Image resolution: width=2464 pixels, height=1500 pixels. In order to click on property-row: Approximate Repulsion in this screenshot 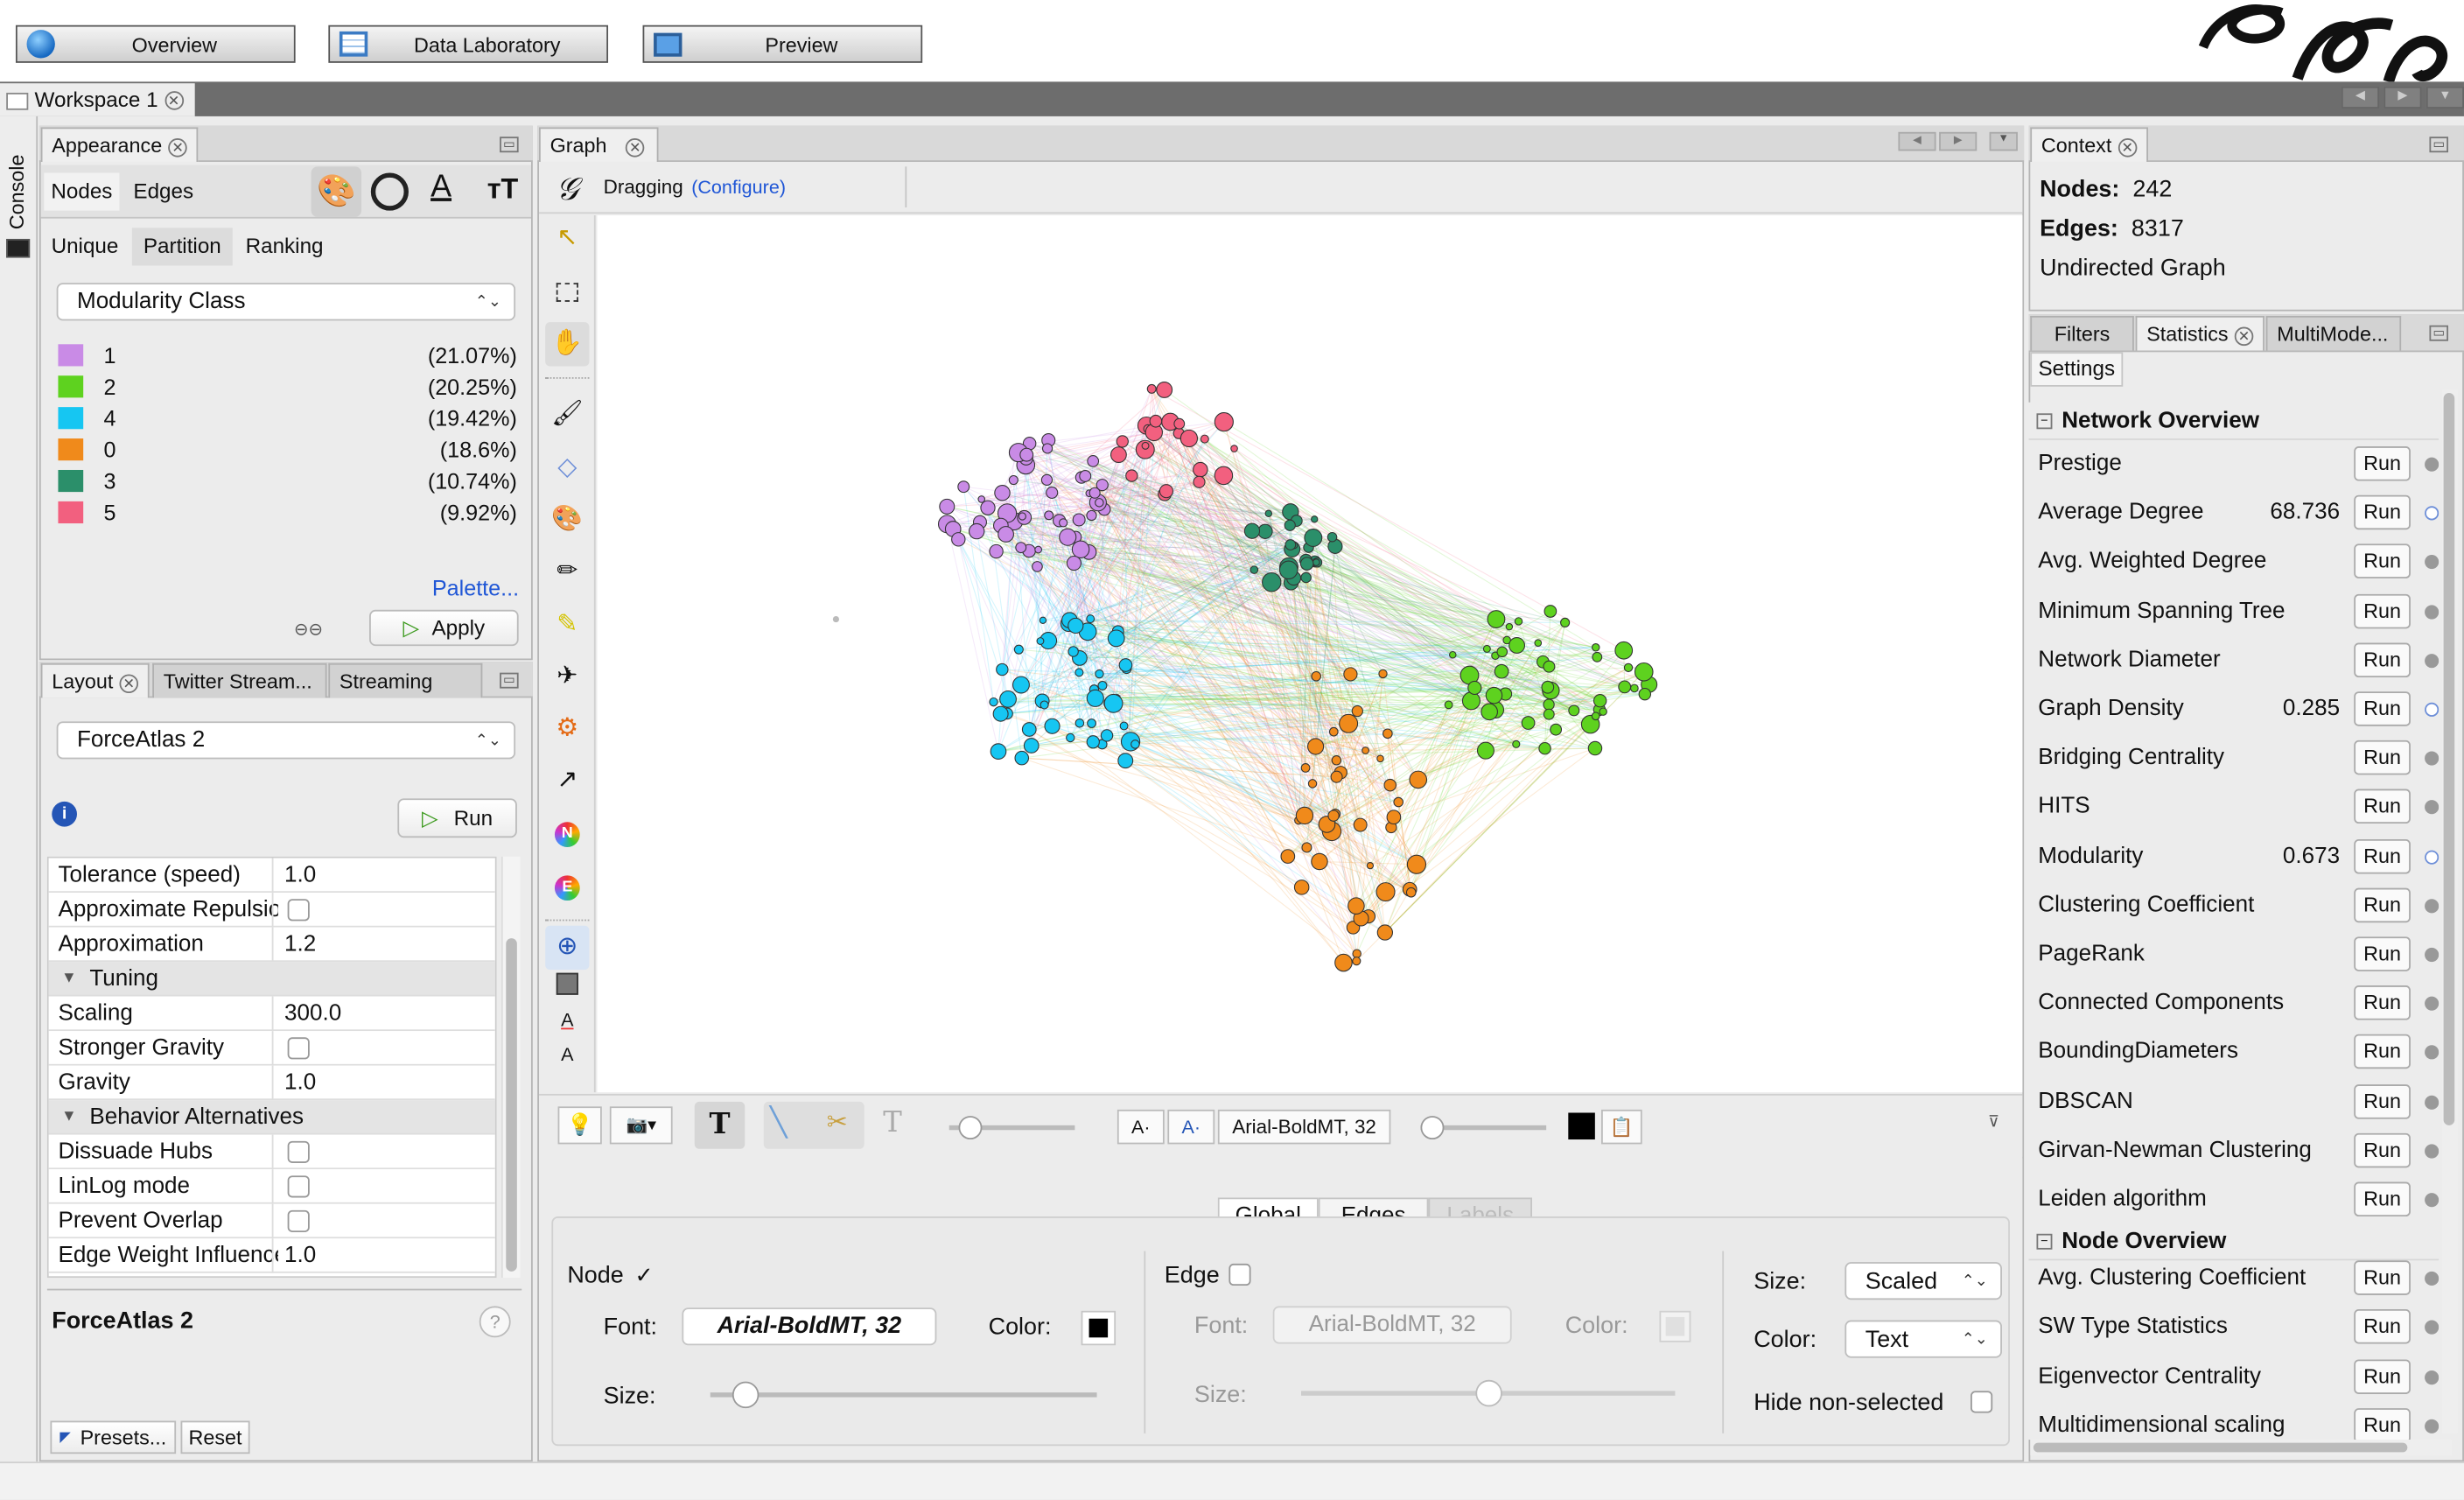, I will do `click(271, 911)`.